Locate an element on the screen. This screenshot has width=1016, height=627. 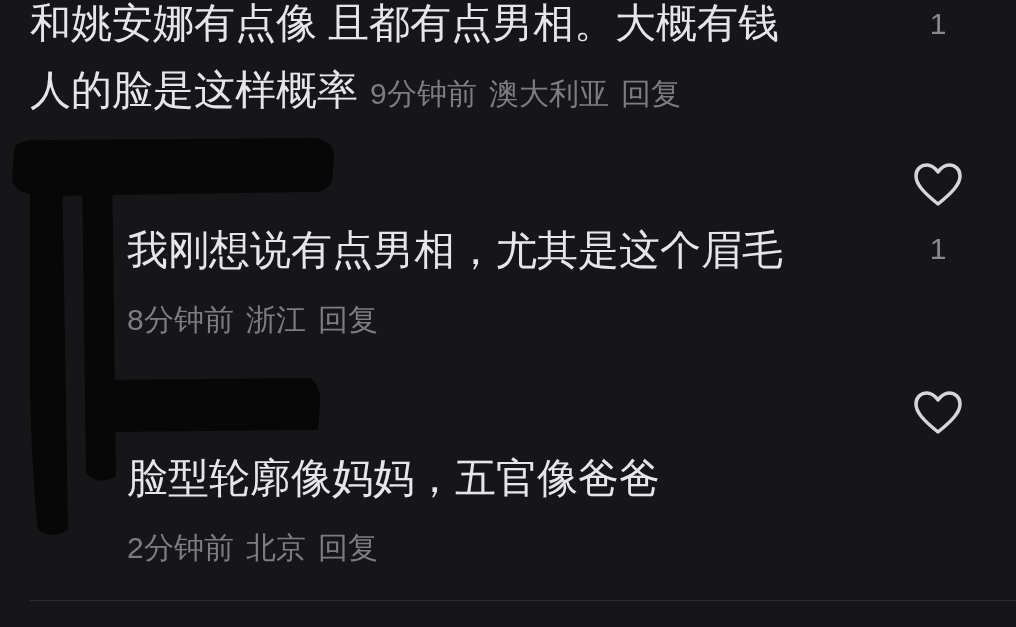
comment-location: 北京 is located at coordinates (275, 547).